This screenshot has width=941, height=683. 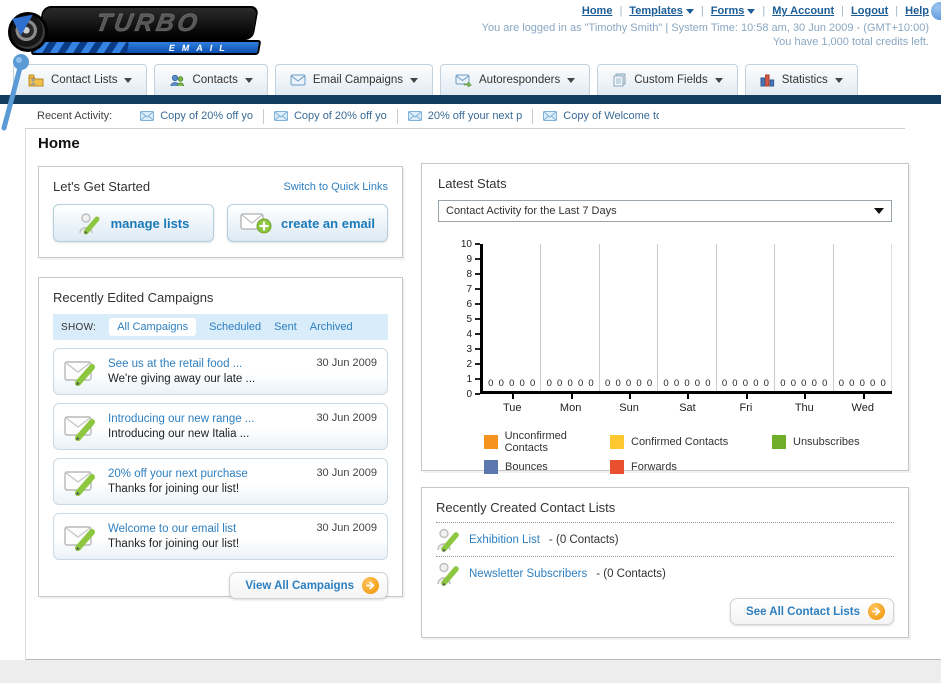 What do you see at coordinates (335, 187) in the screenshot?
I see `switch-quick-links: Switch to Quick Links` at bounding box center [335, 187].